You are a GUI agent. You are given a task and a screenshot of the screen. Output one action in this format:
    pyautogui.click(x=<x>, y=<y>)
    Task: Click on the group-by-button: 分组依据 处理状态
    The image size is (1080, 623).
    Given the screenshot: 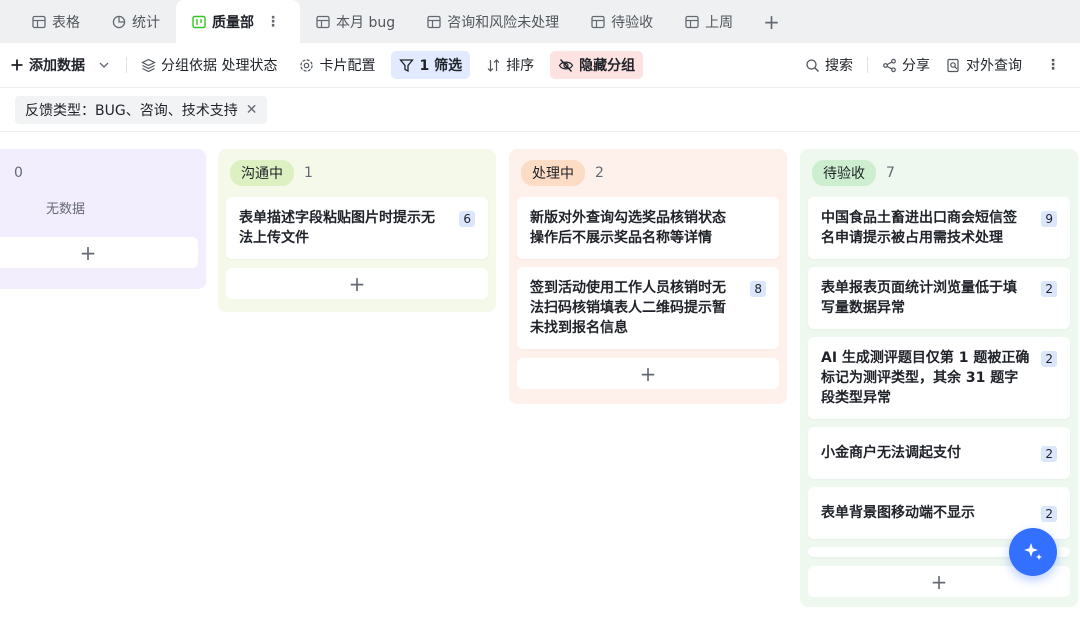 What is the action you would take?
    pyautogui.click(x=209, y=65)
    